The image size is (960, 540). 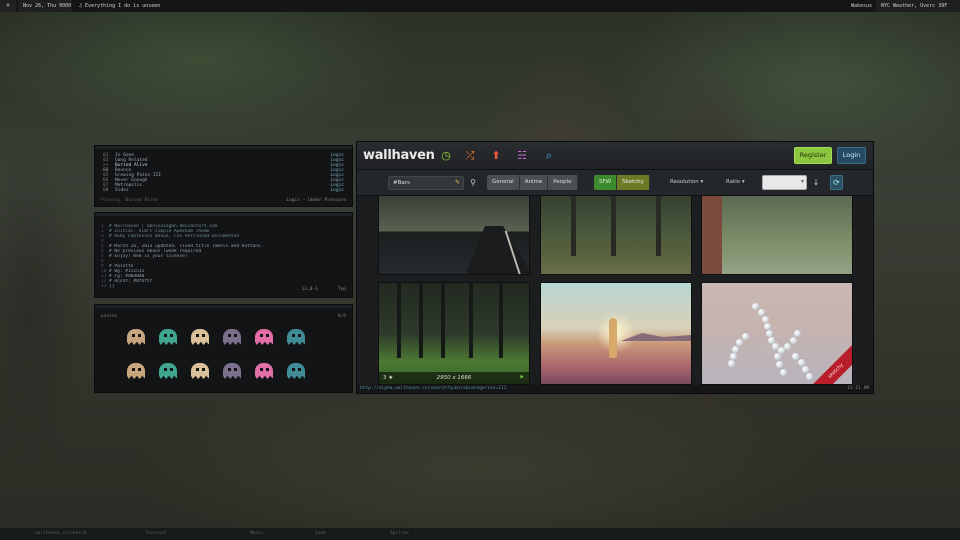 What do you see at coordinates (106, 190) in the screenshot?
I see `track-number: 08` at bounding box center [106, 190].